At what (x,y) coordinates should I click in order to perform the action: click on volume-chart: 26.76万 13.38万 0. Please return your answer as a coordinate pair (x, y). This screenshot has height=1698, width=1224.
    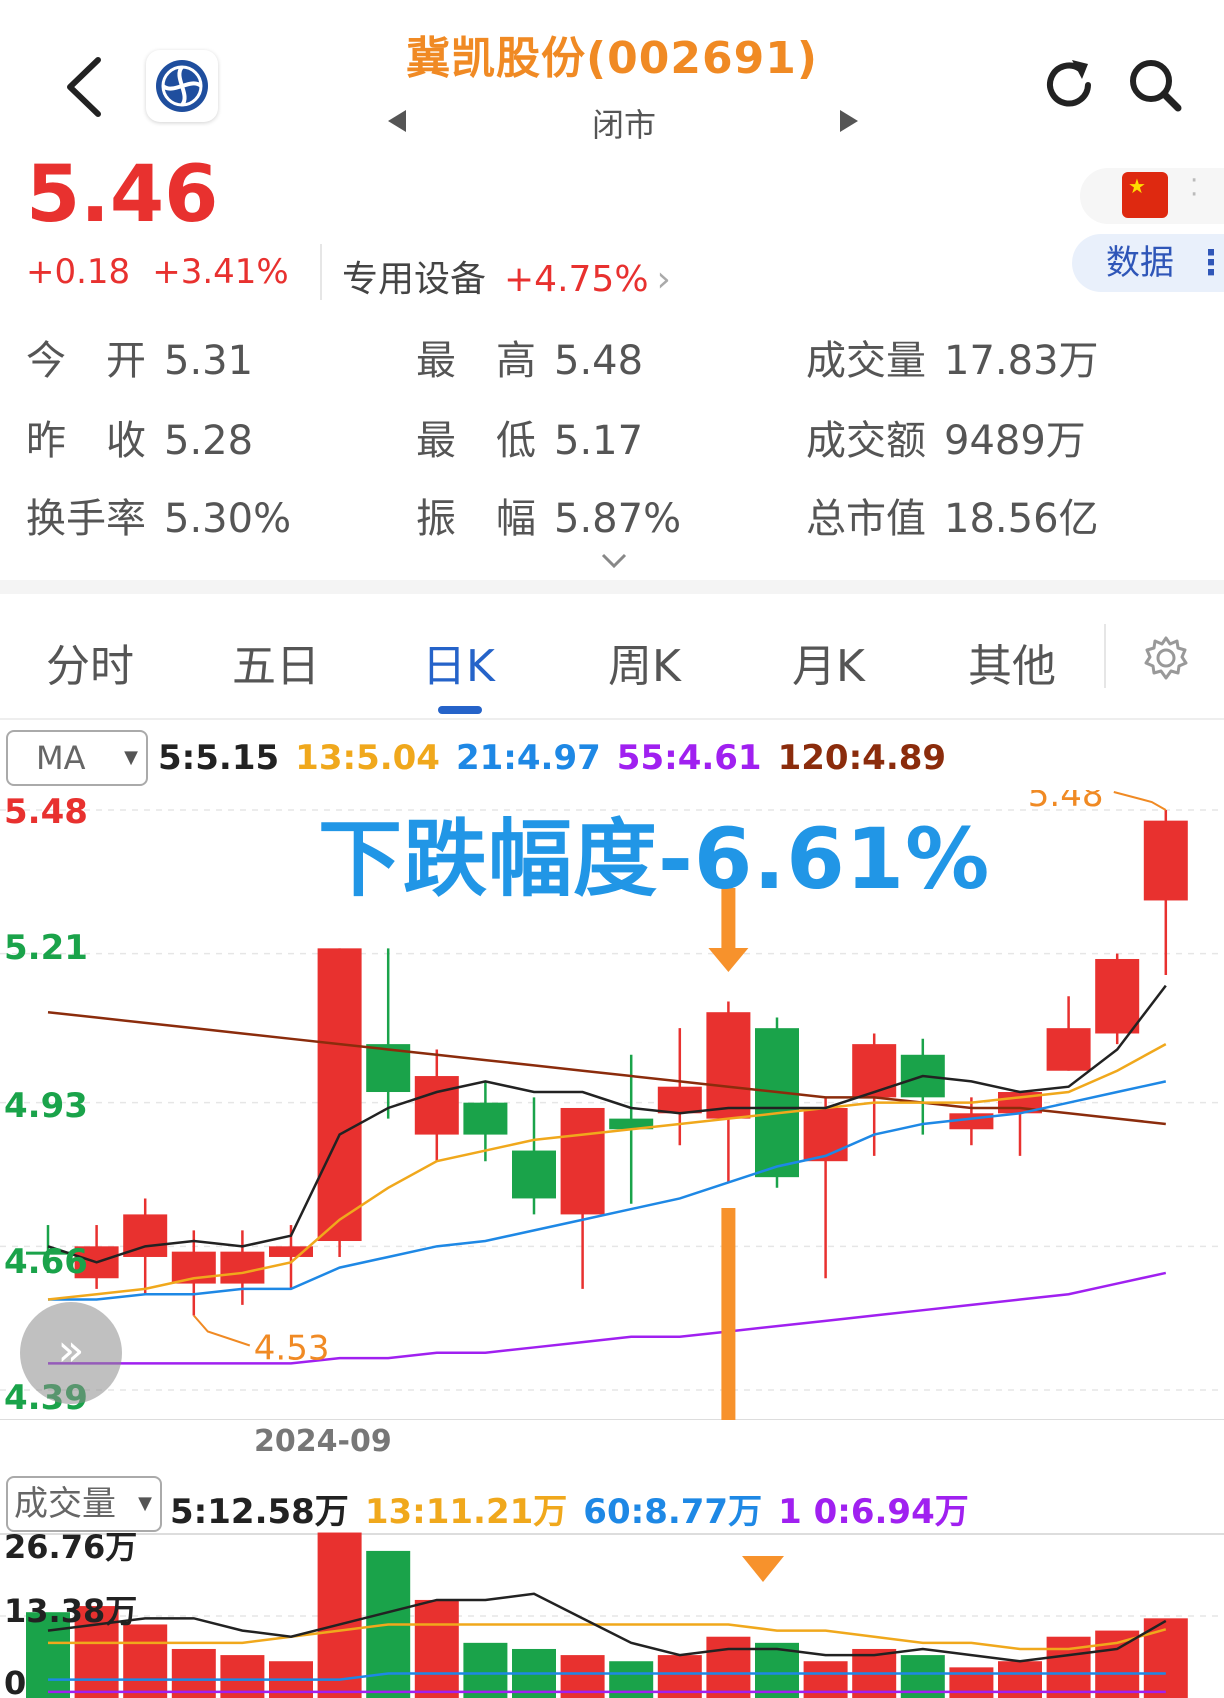
    Looking at the image, I should click on (612, 1615).